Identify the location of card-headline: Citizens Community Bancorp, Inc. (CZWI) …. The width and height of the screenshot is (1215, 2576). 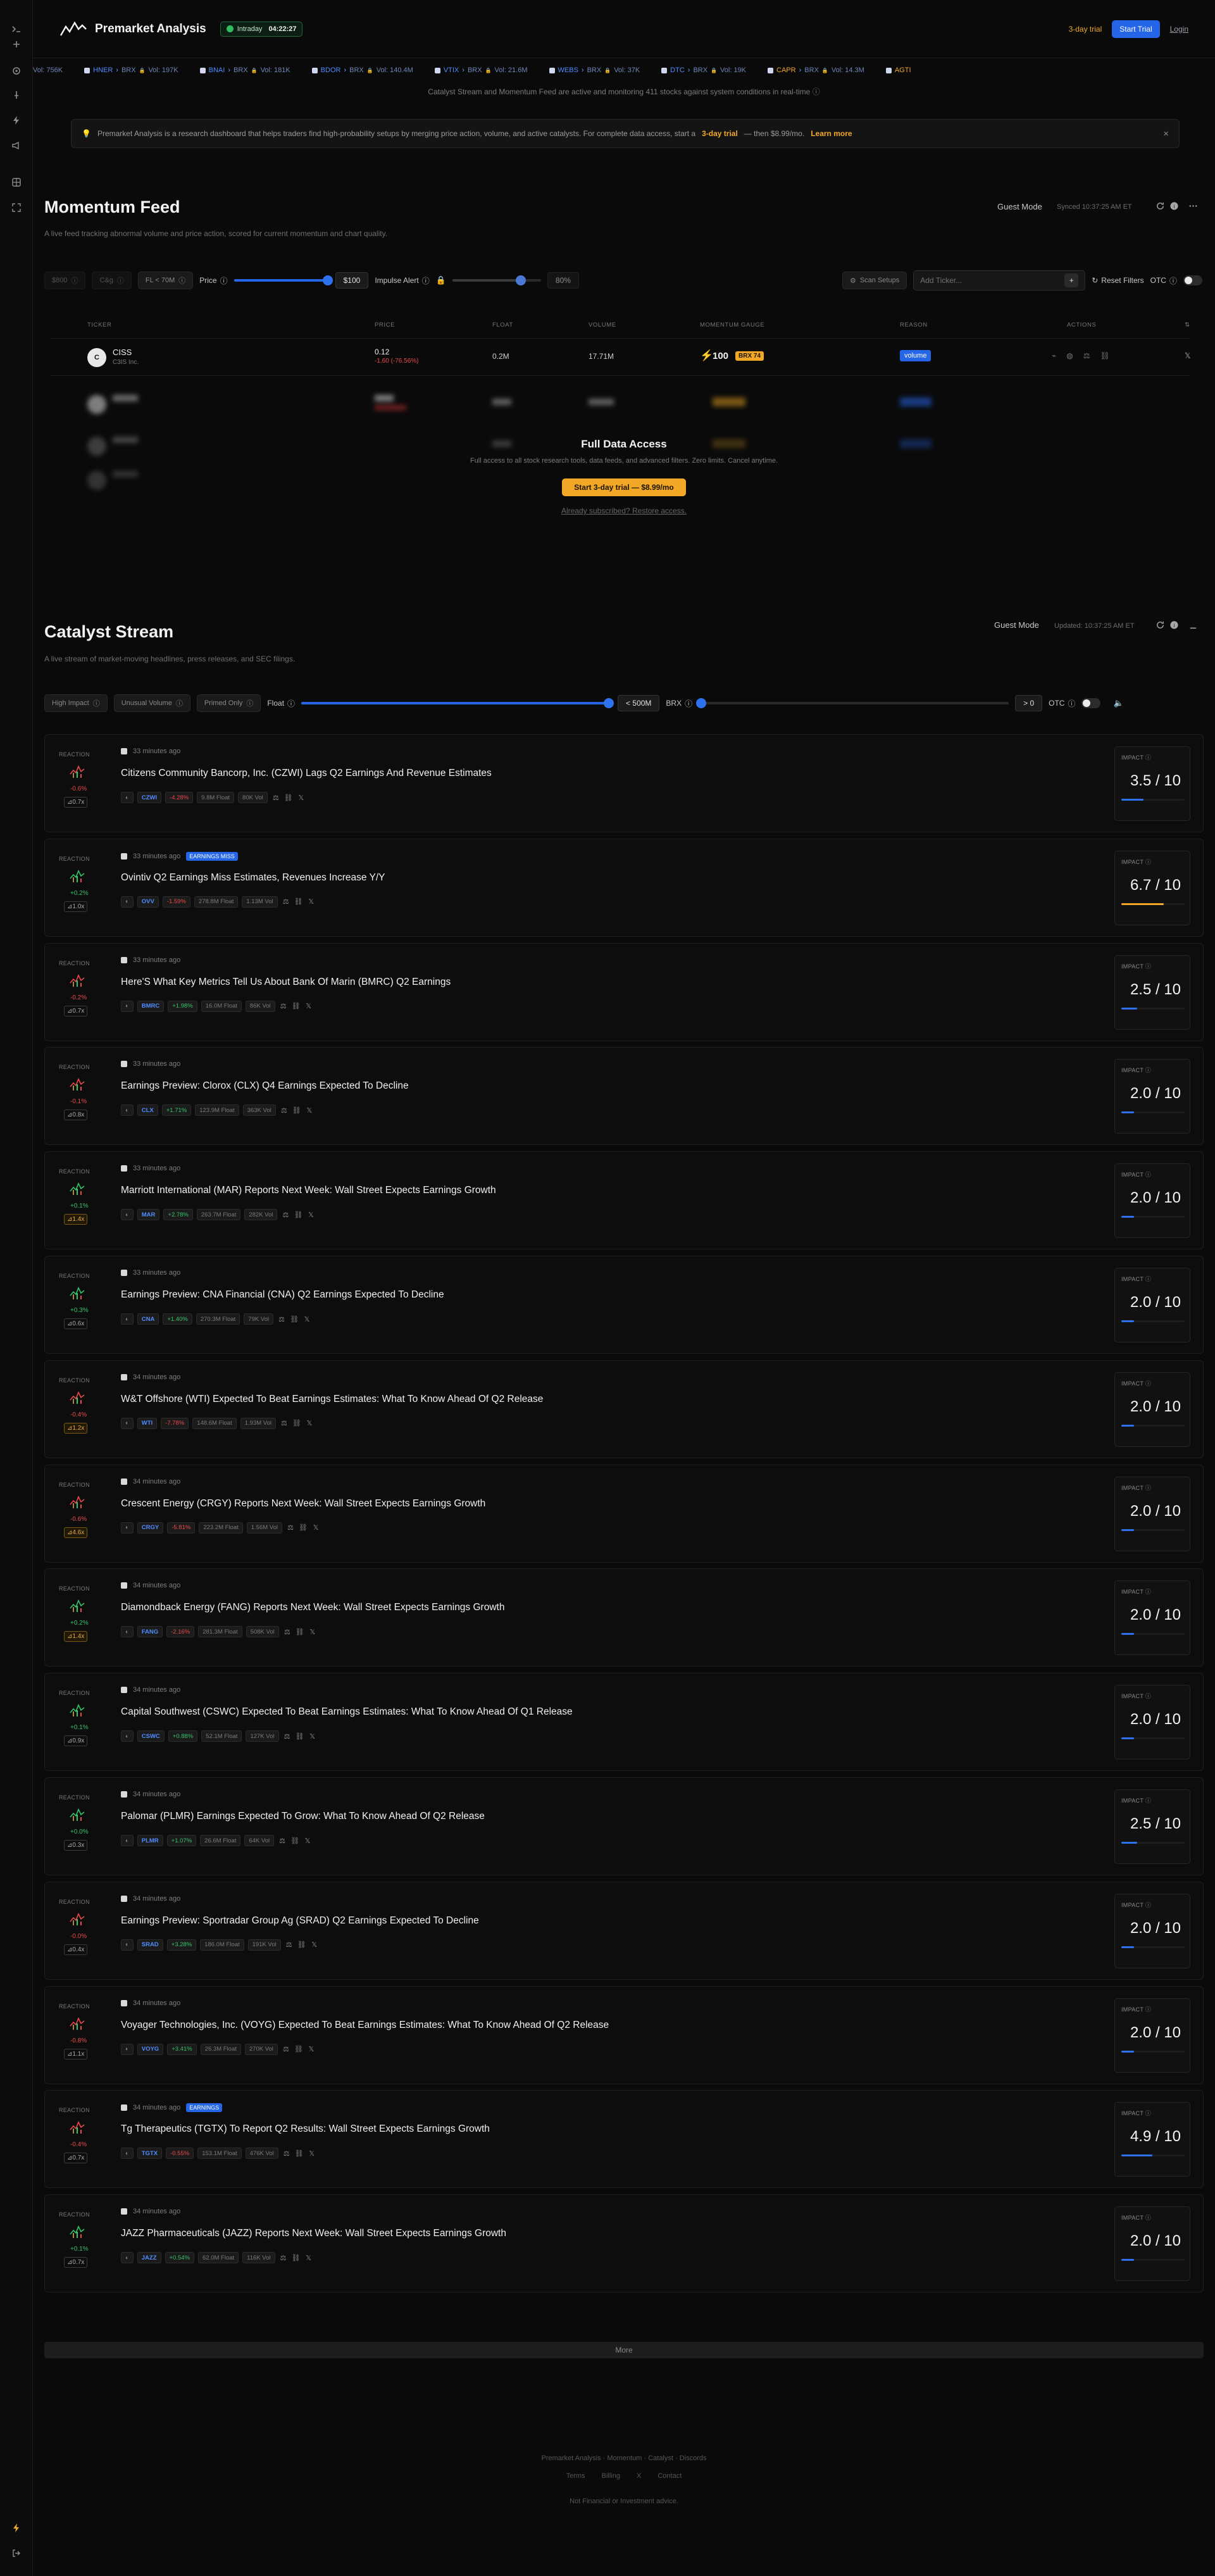
(306, 773).